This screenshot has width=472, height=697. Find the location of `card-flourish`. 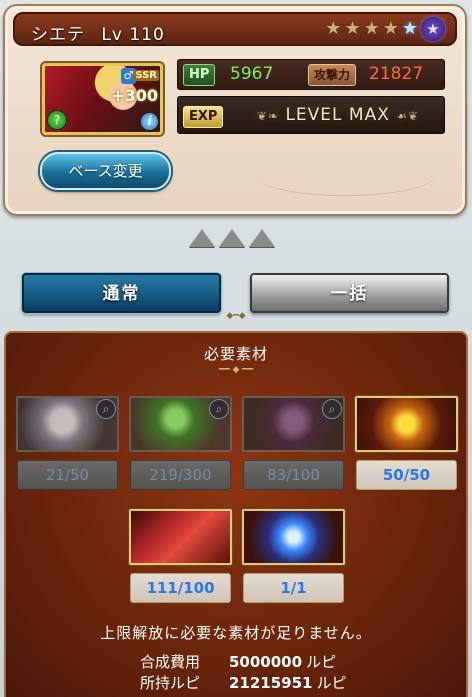

card-flourish is located at coordinates (345, 175).